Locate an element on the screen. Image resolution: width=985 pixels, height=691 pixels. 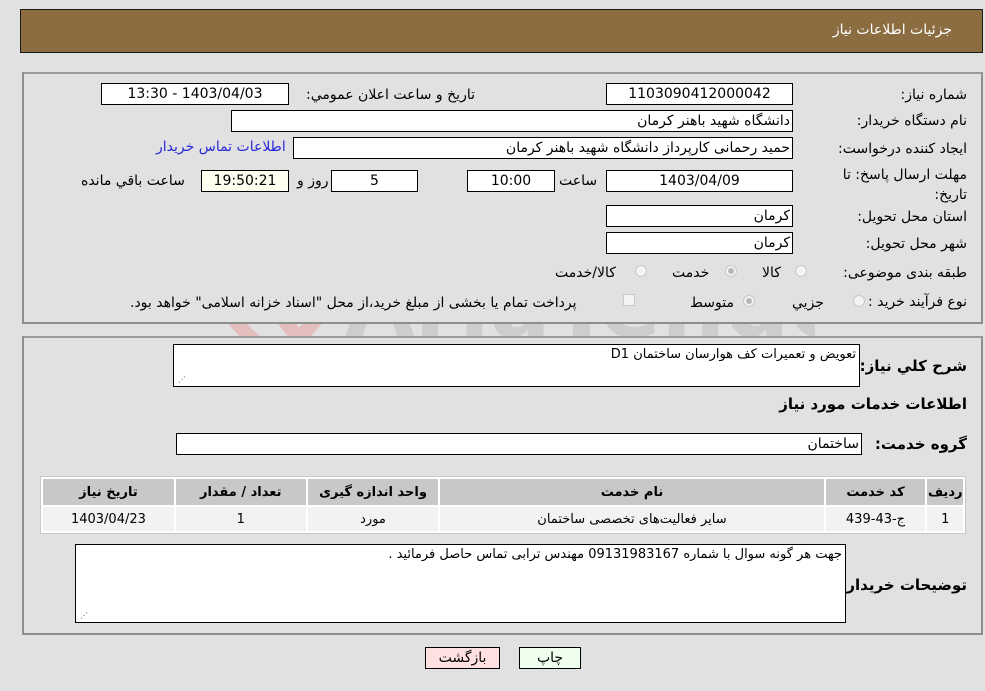
service-group-field: ساختمان is located at coordinates (519, 444).